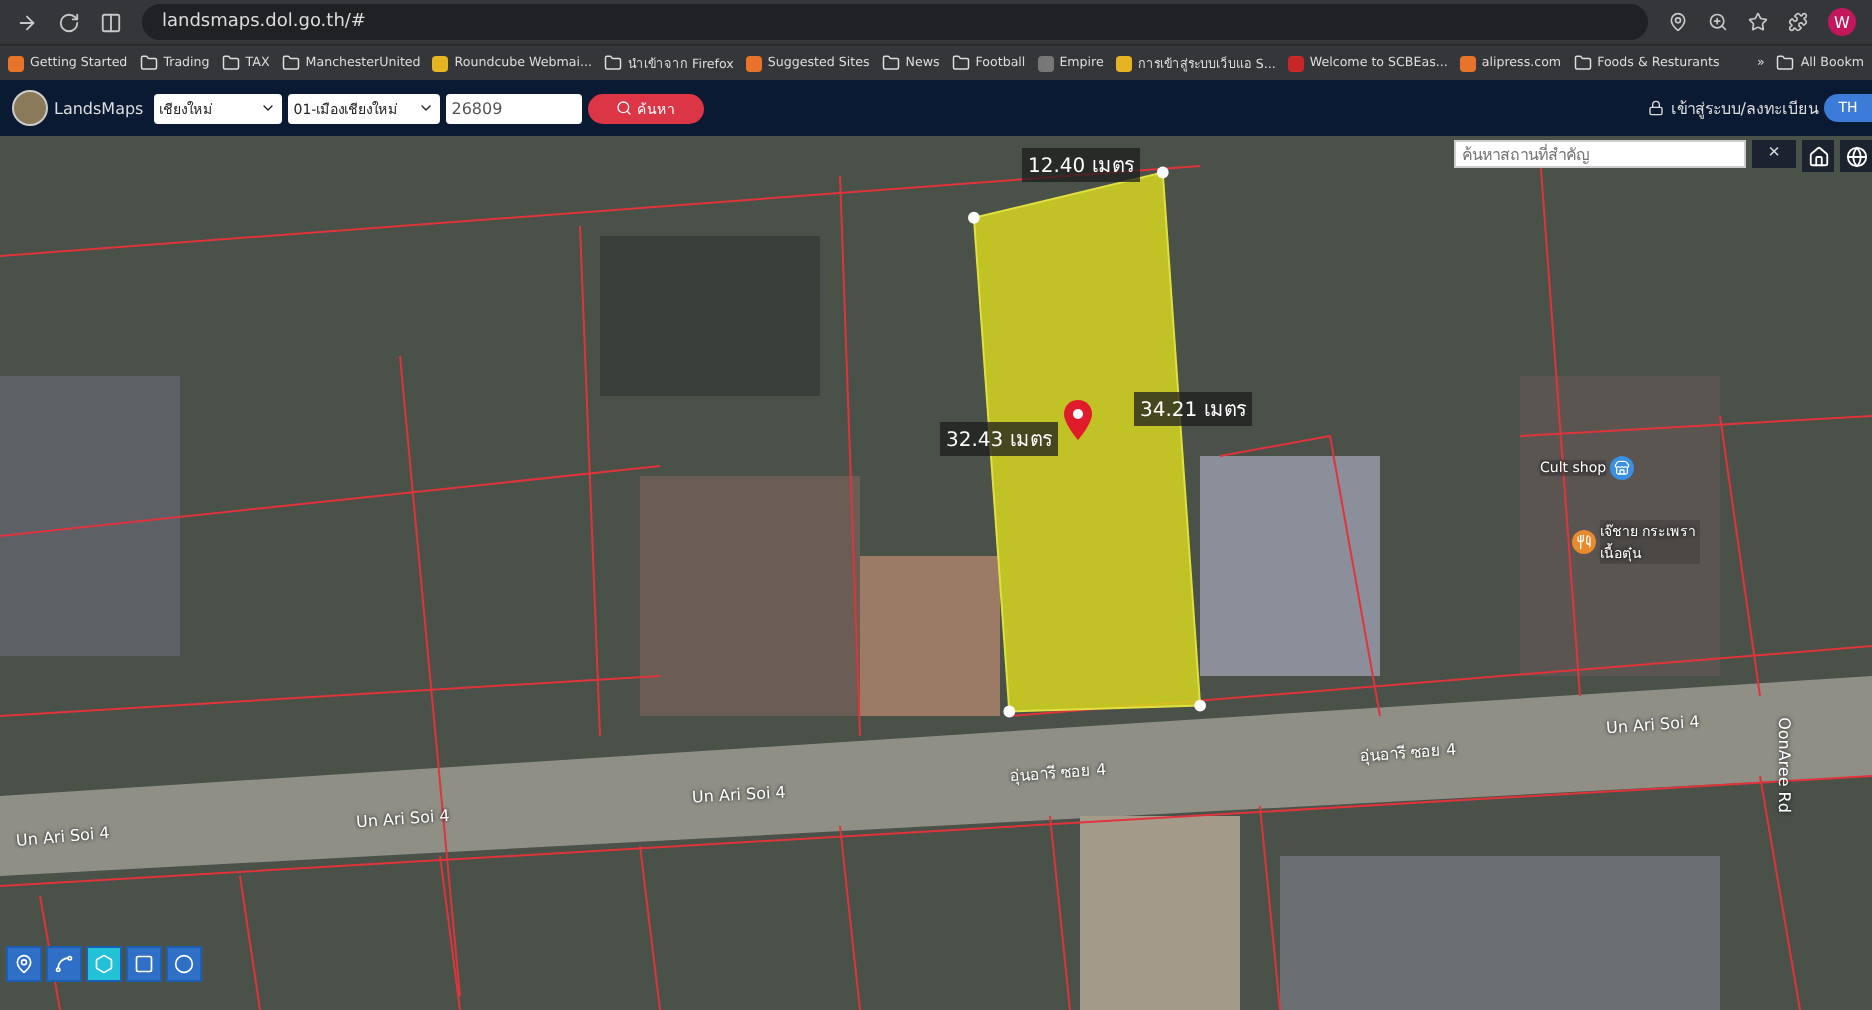  I want to click on marker-tool, so click(24, 964).